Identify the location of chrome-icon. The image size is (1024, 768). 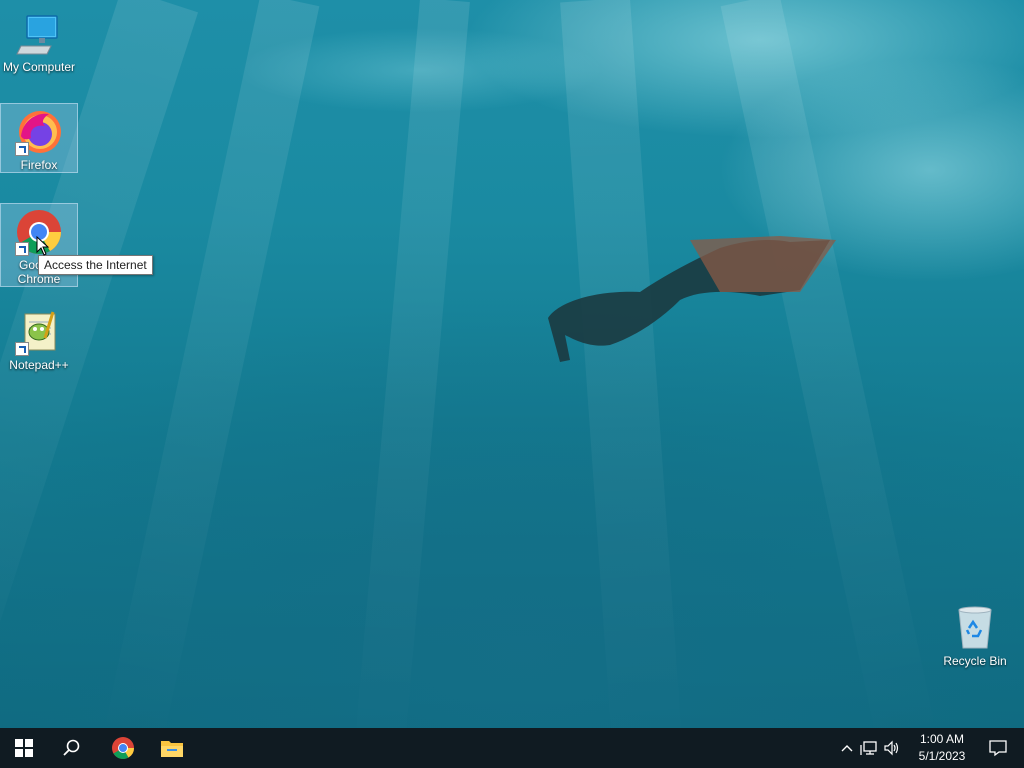
(123, 748).